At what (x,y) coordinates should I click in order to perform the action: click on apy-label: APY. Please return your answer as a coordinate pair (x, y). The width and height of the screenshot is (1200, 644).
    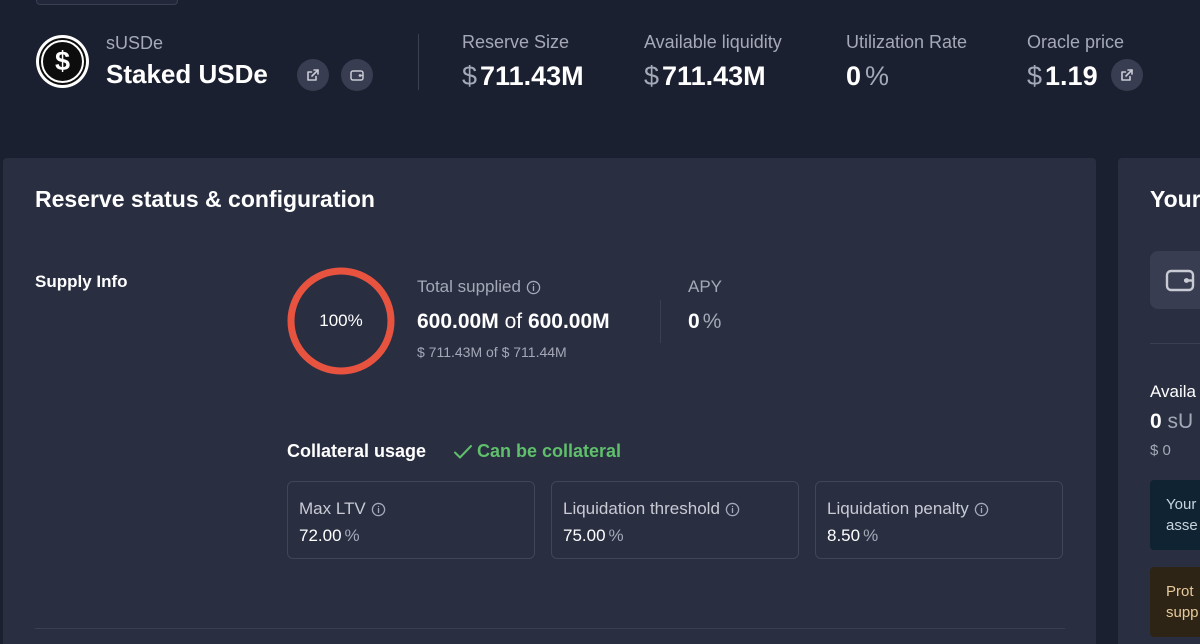
    Looking at the image, I should click on (705, 286).